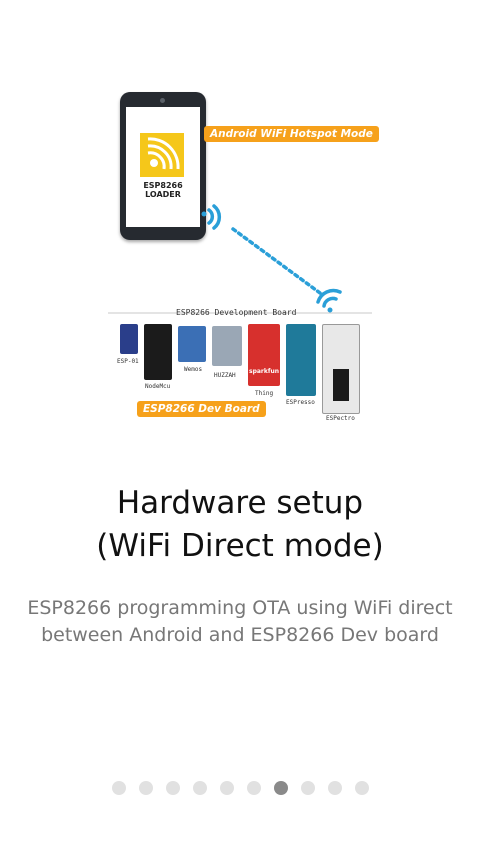  Describe the element at coordinates (340, 418) in the screenshot. I see `board-label-espectro: ESPectro` at that location.